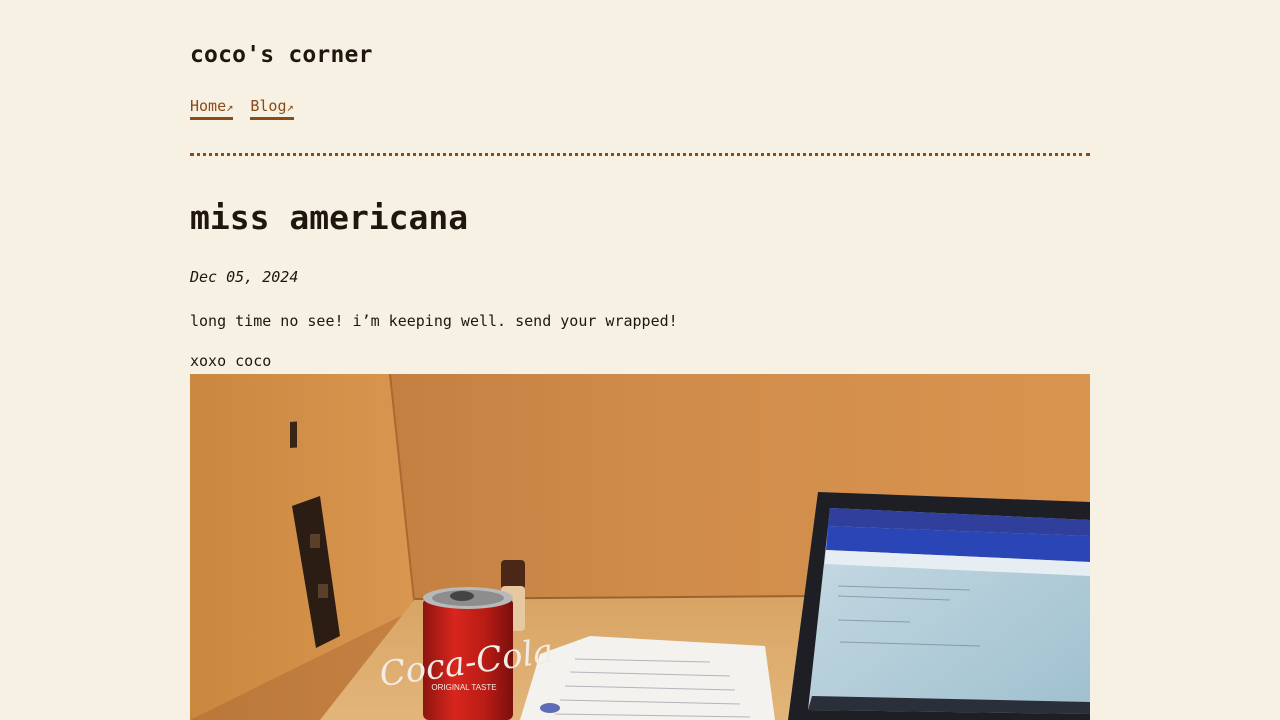  I want to click on paper-sheet, so click(647, 678).